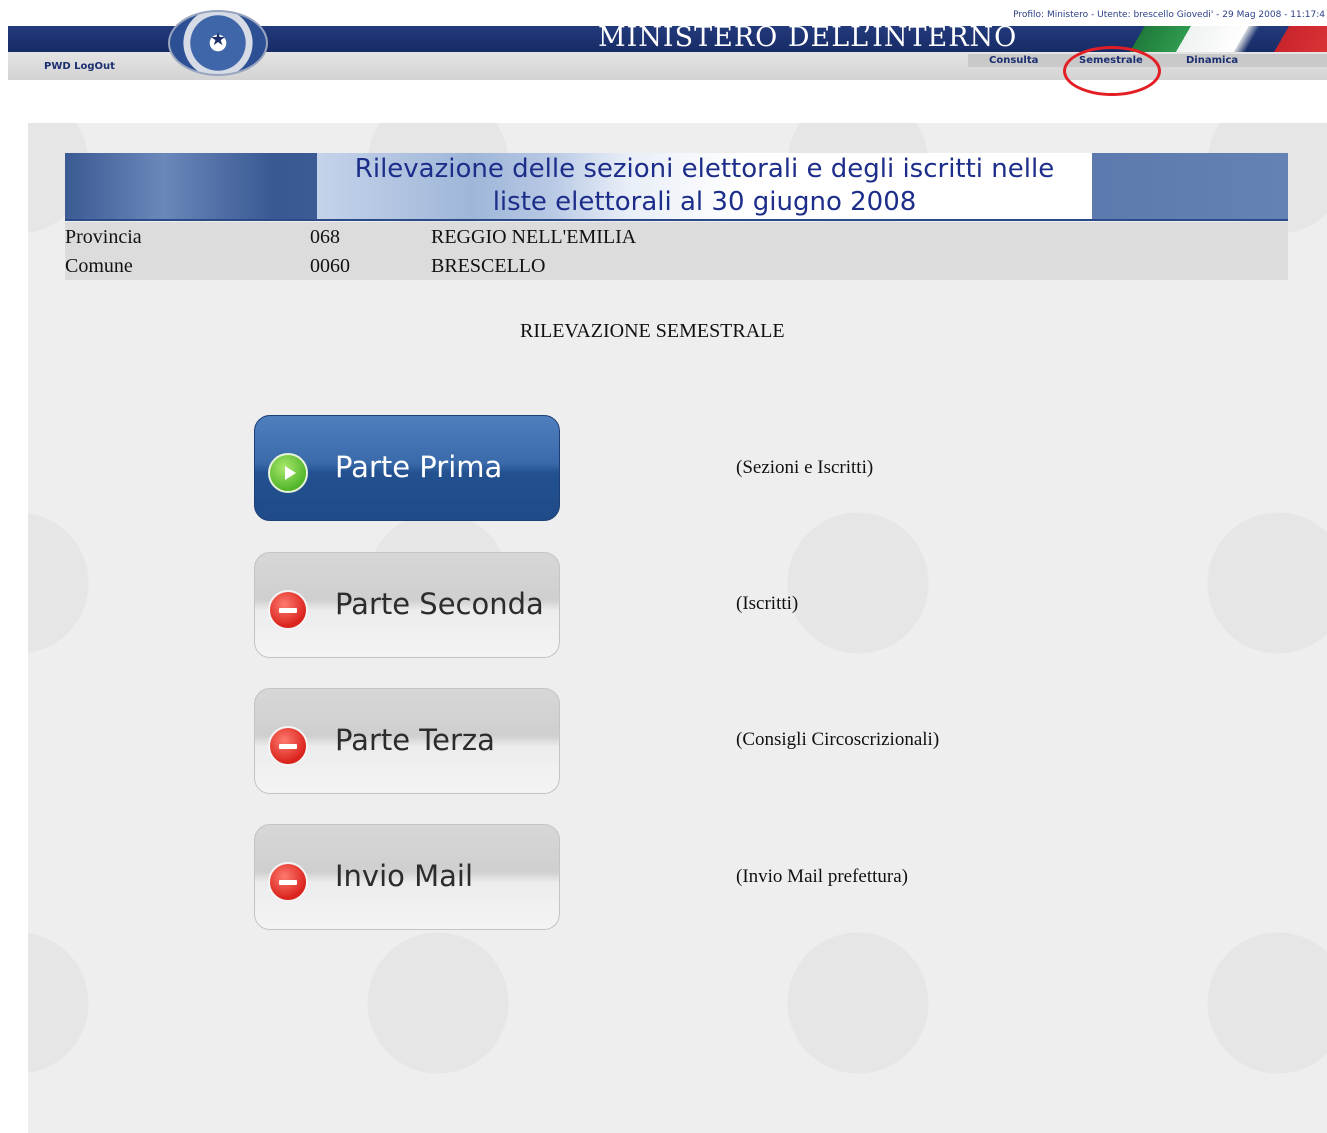  I want to click on play-icon, so click(288, 473).